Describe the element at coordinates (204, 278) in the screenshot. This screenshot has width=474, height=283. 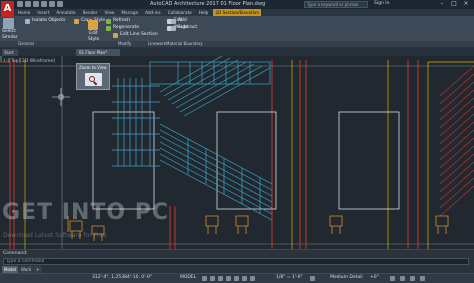
I see `grid-icon` at that location.